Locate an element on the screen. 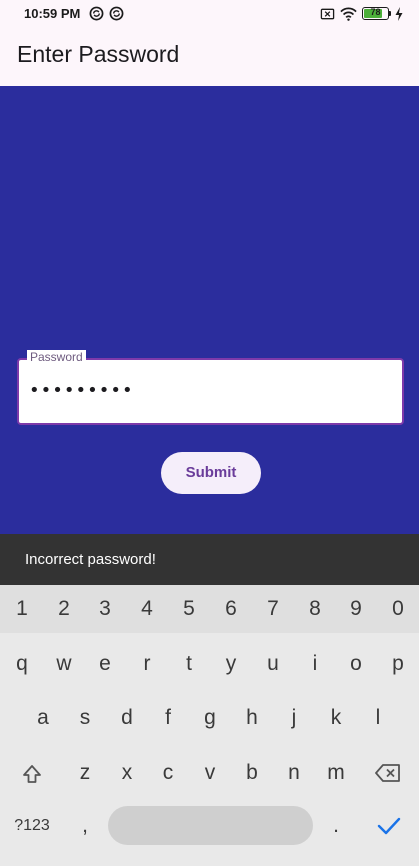 Image resolution: width=419 pixels, height=866 pixels. key-4: 4 is located at coordinates (147, 609).